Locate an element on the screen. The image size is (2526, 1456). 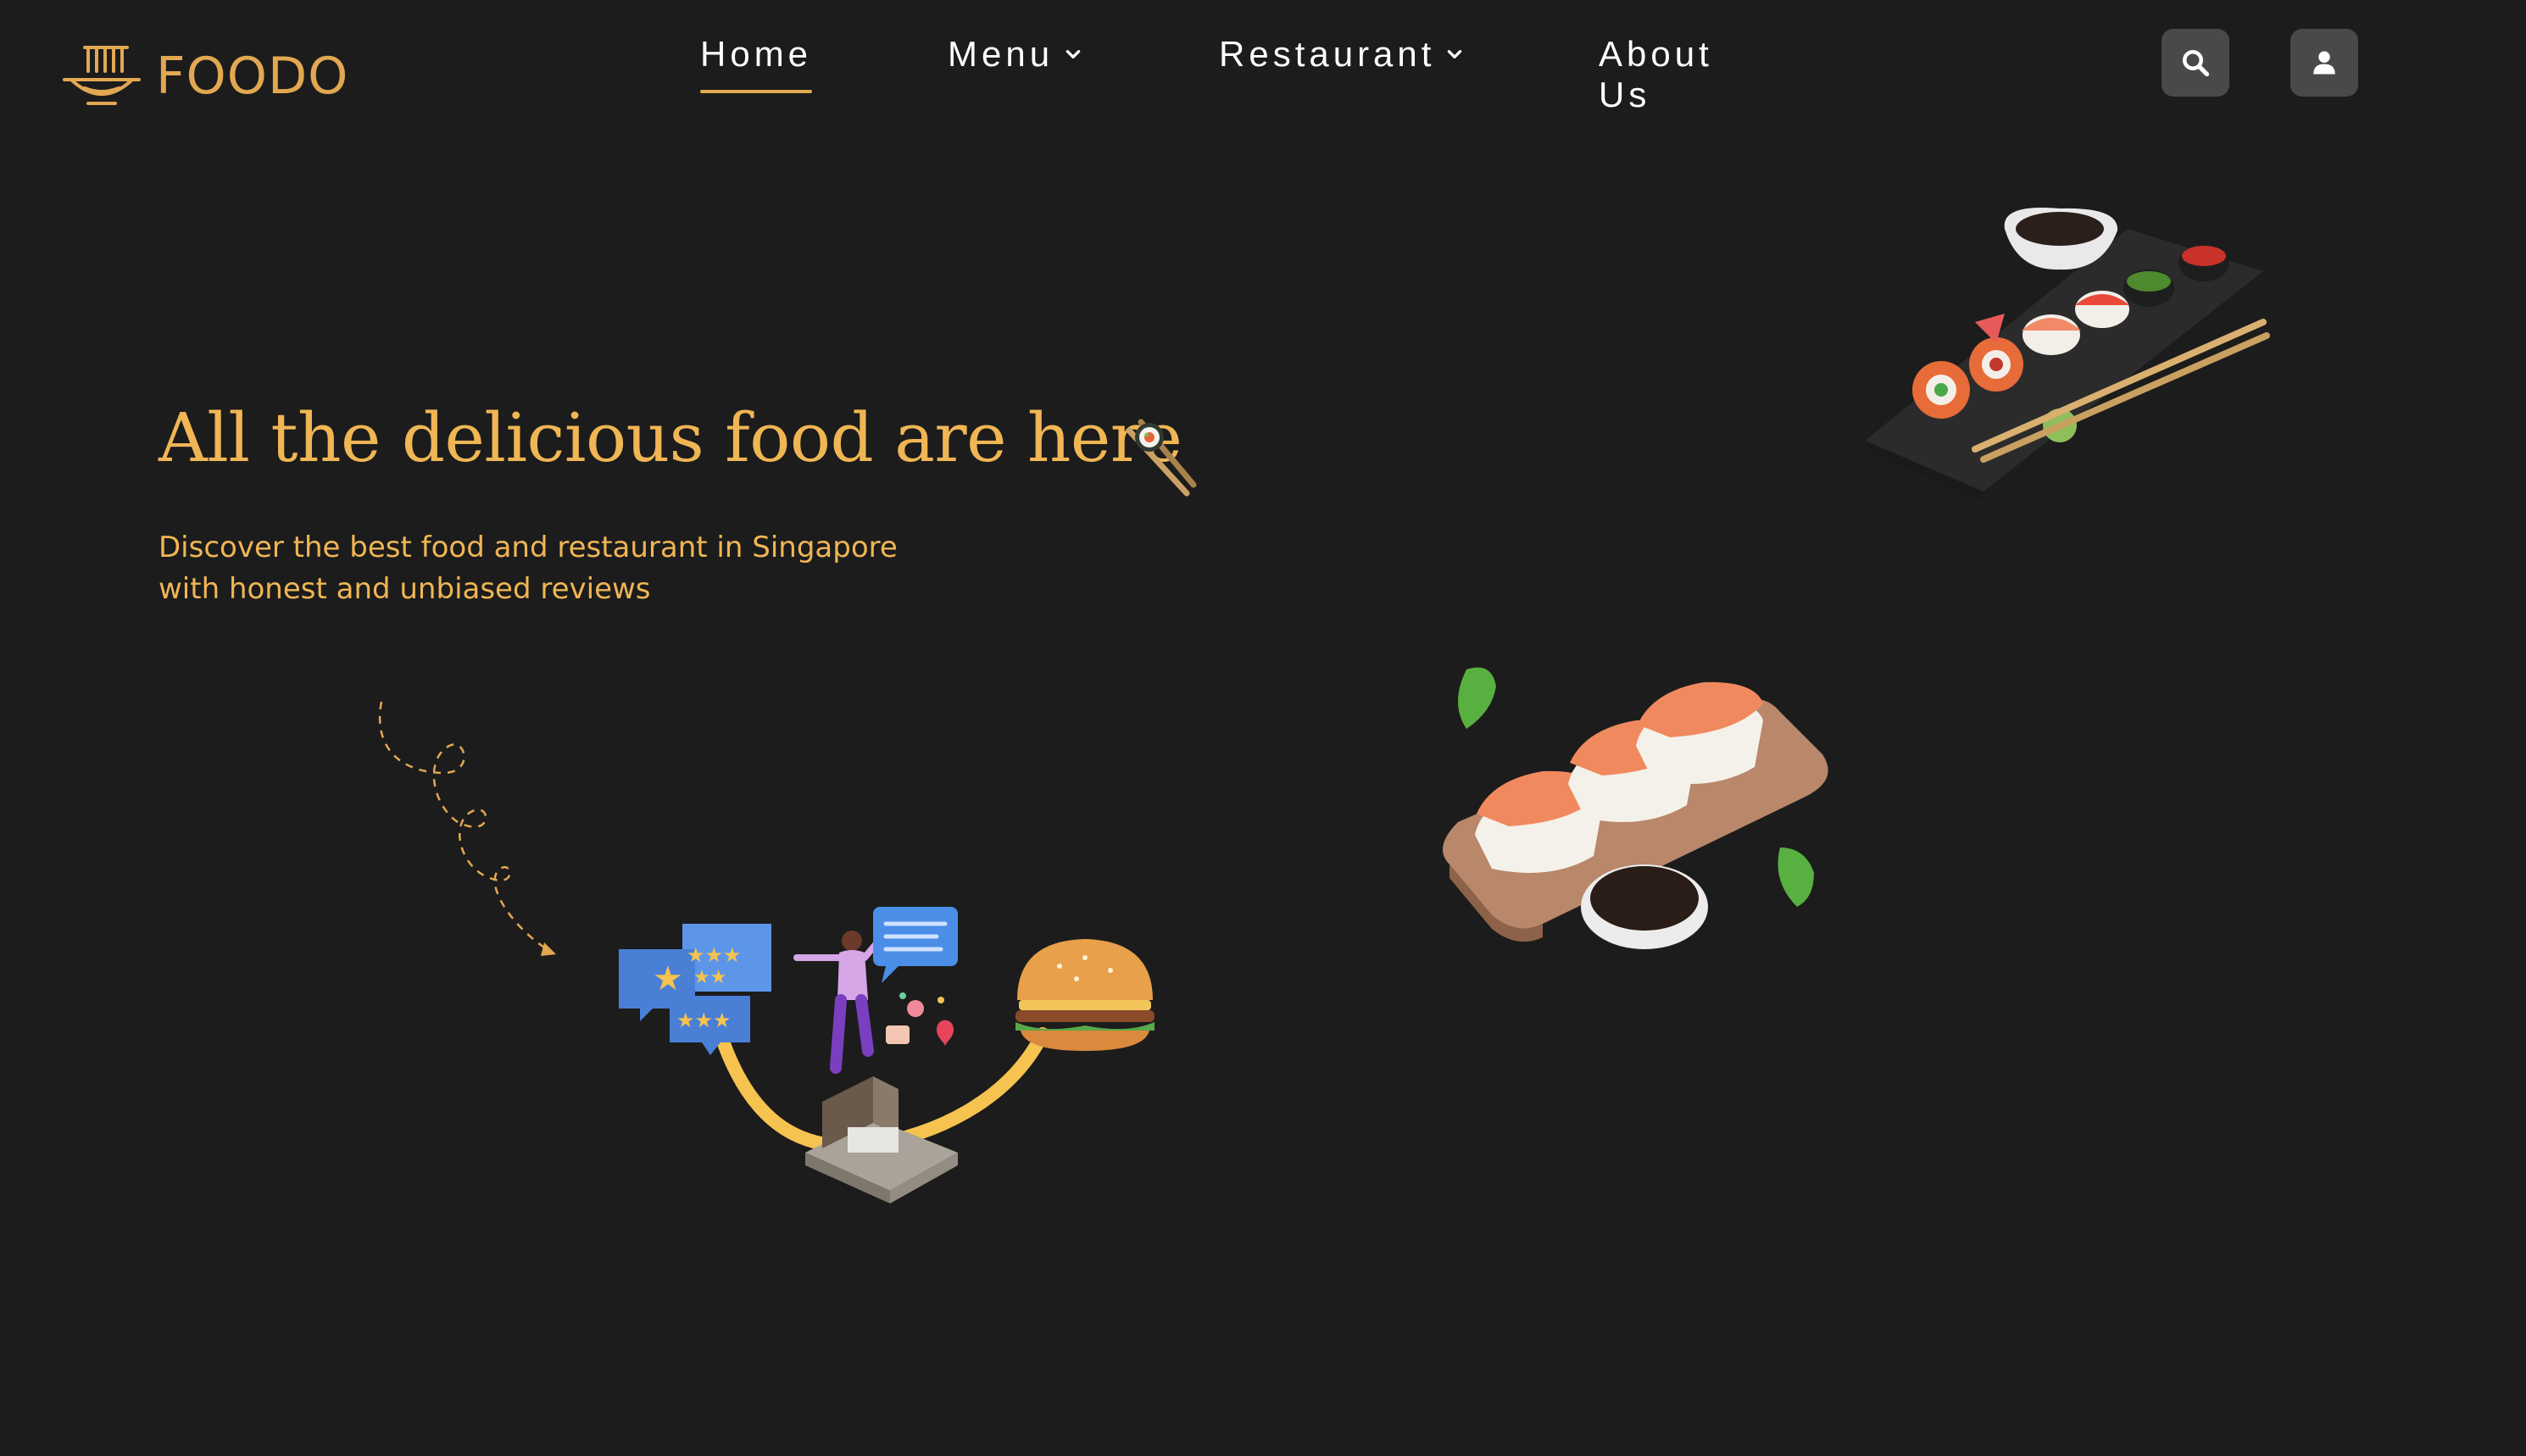
brand-logo: FOODO is located at coordinates (203, 76).